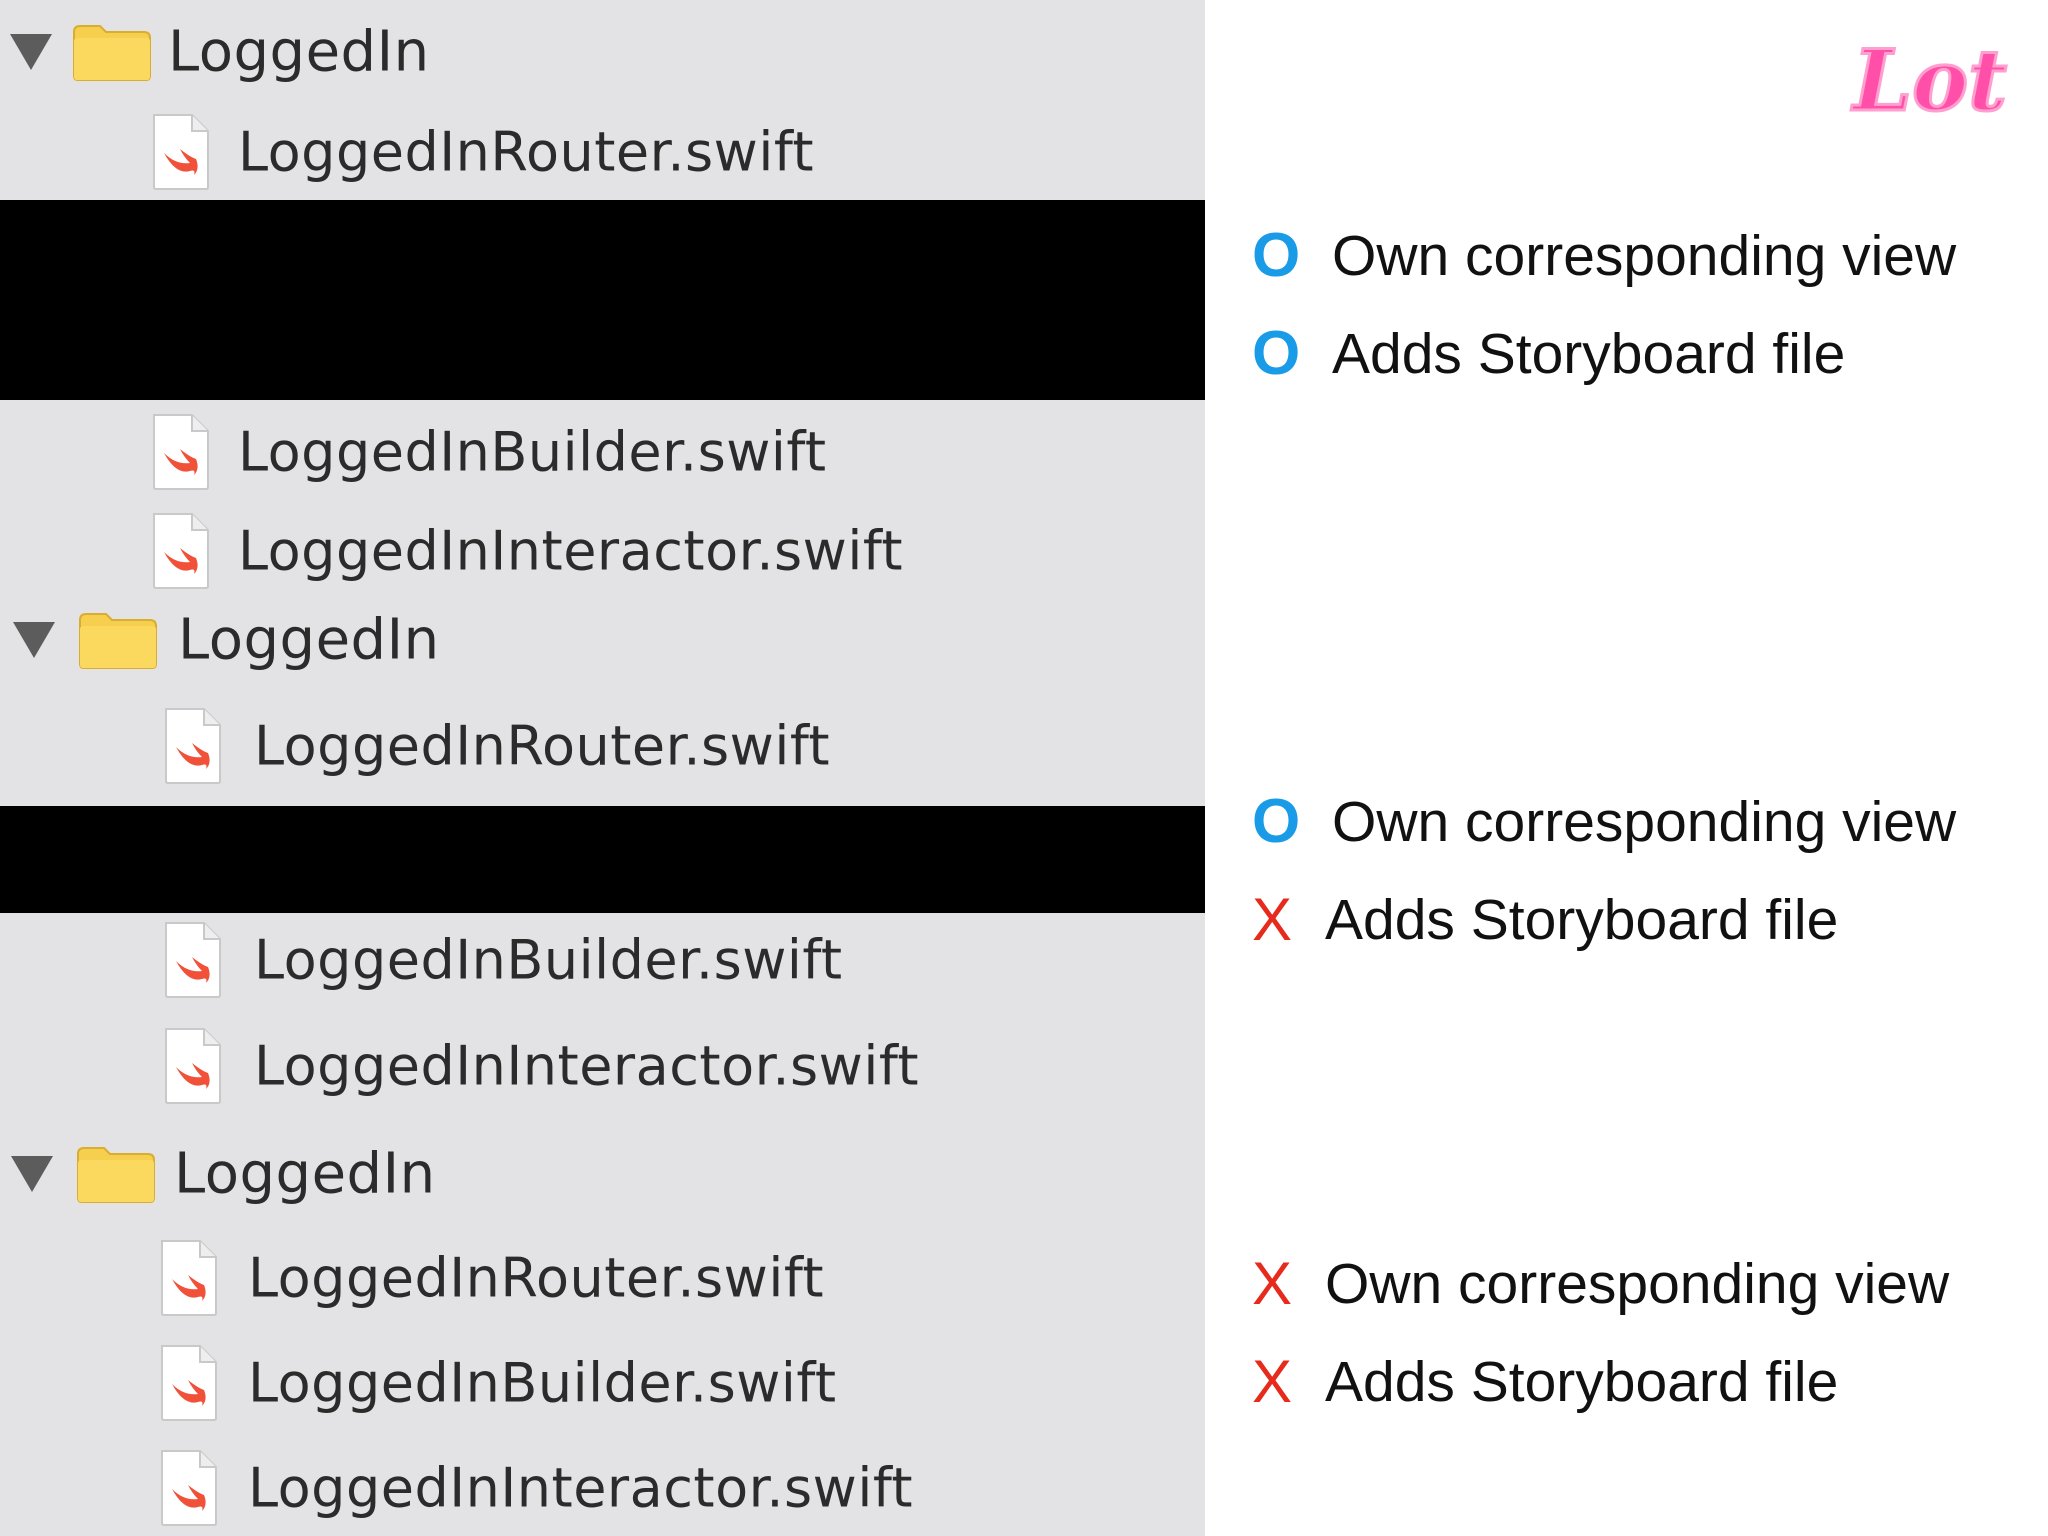 The image size is (2048, 1536). I want to click on feature-item: X Own corresponding view, so click(1632, 1284).